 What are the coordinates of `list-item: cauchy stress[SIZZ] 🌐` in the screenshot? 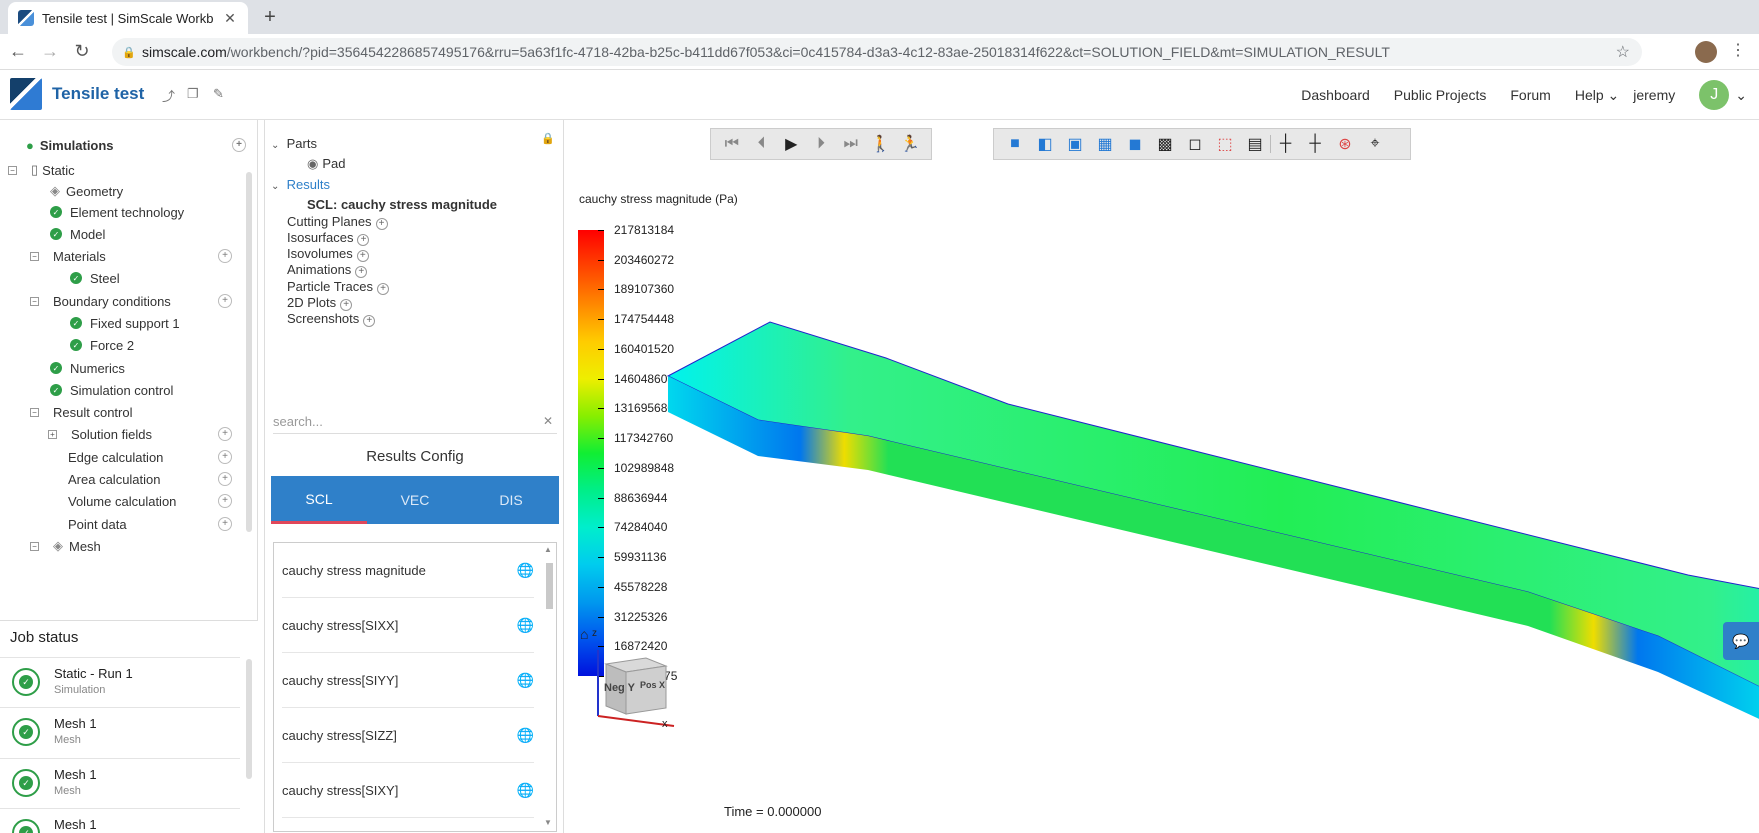 It's located at (408, 735).